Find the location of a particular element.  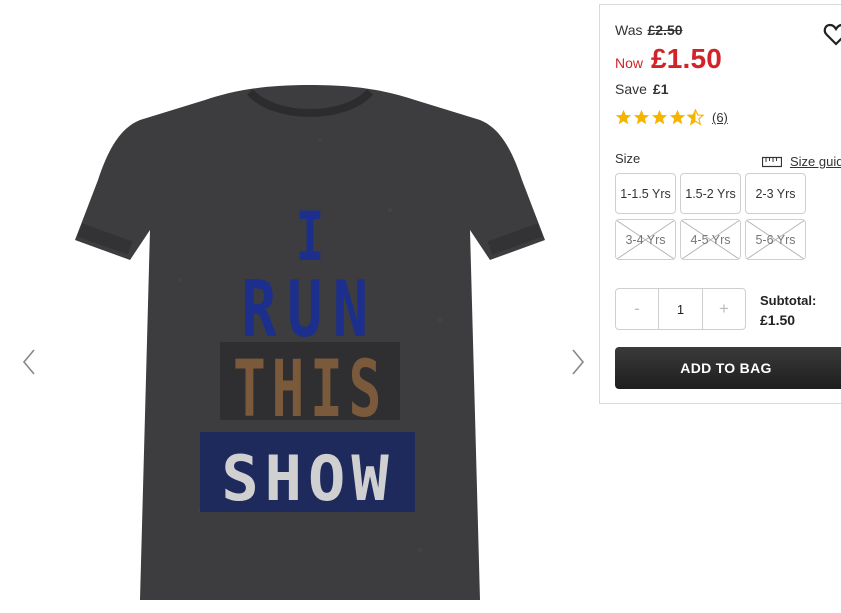

review-count-link: (6) is located at coordinates (720, 117).